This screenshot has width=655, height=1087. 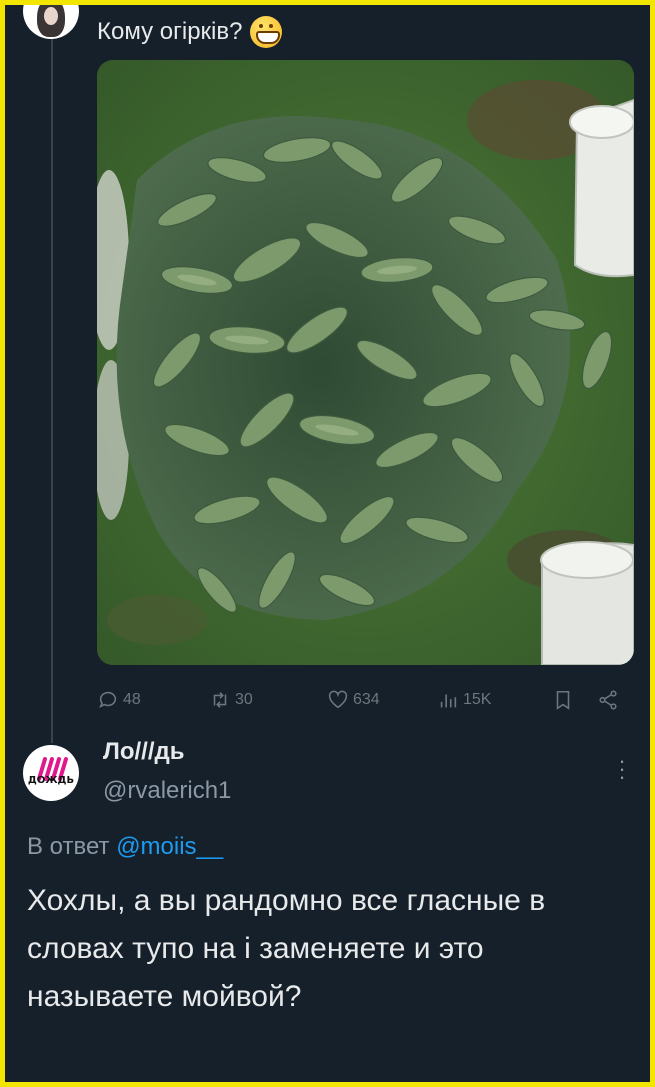 I want to click on avatar-logo-text: ДОЖДЬ, so click(x=51, y=780).